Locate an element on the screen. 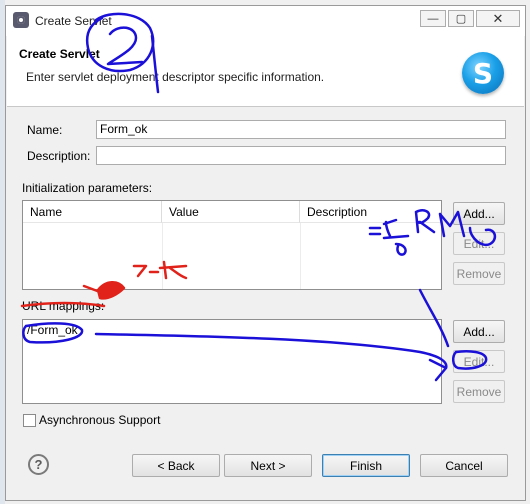 The height and width of the screenshot is (504, 530). maximize-button: ▢ is located at coordinates (461, 18).